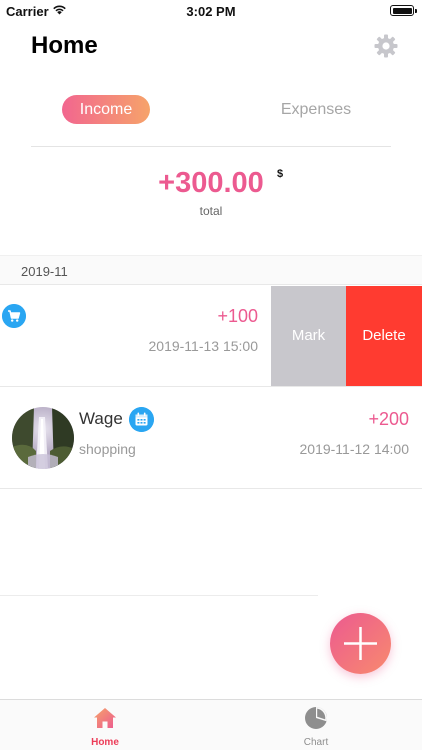 This screenshot has width=422, height=750. I want to click on add-button, so click(360, 643).